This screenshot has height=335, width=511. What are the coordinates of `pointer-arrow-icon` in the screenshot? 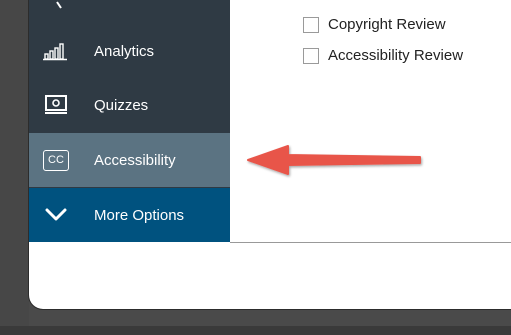 It's located at (334, 160).